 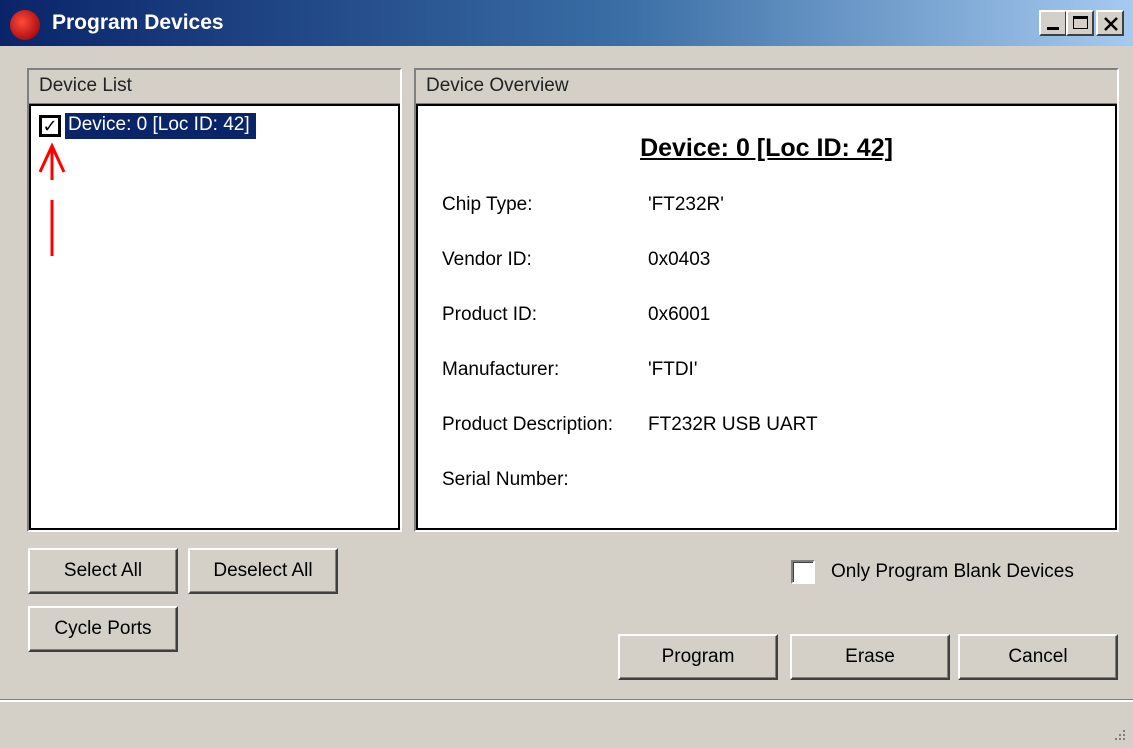 What do you see at coordinates (1119, 734) in the screenshot?
I see `resize-grip-icon` at bounding box center [1119, 734].